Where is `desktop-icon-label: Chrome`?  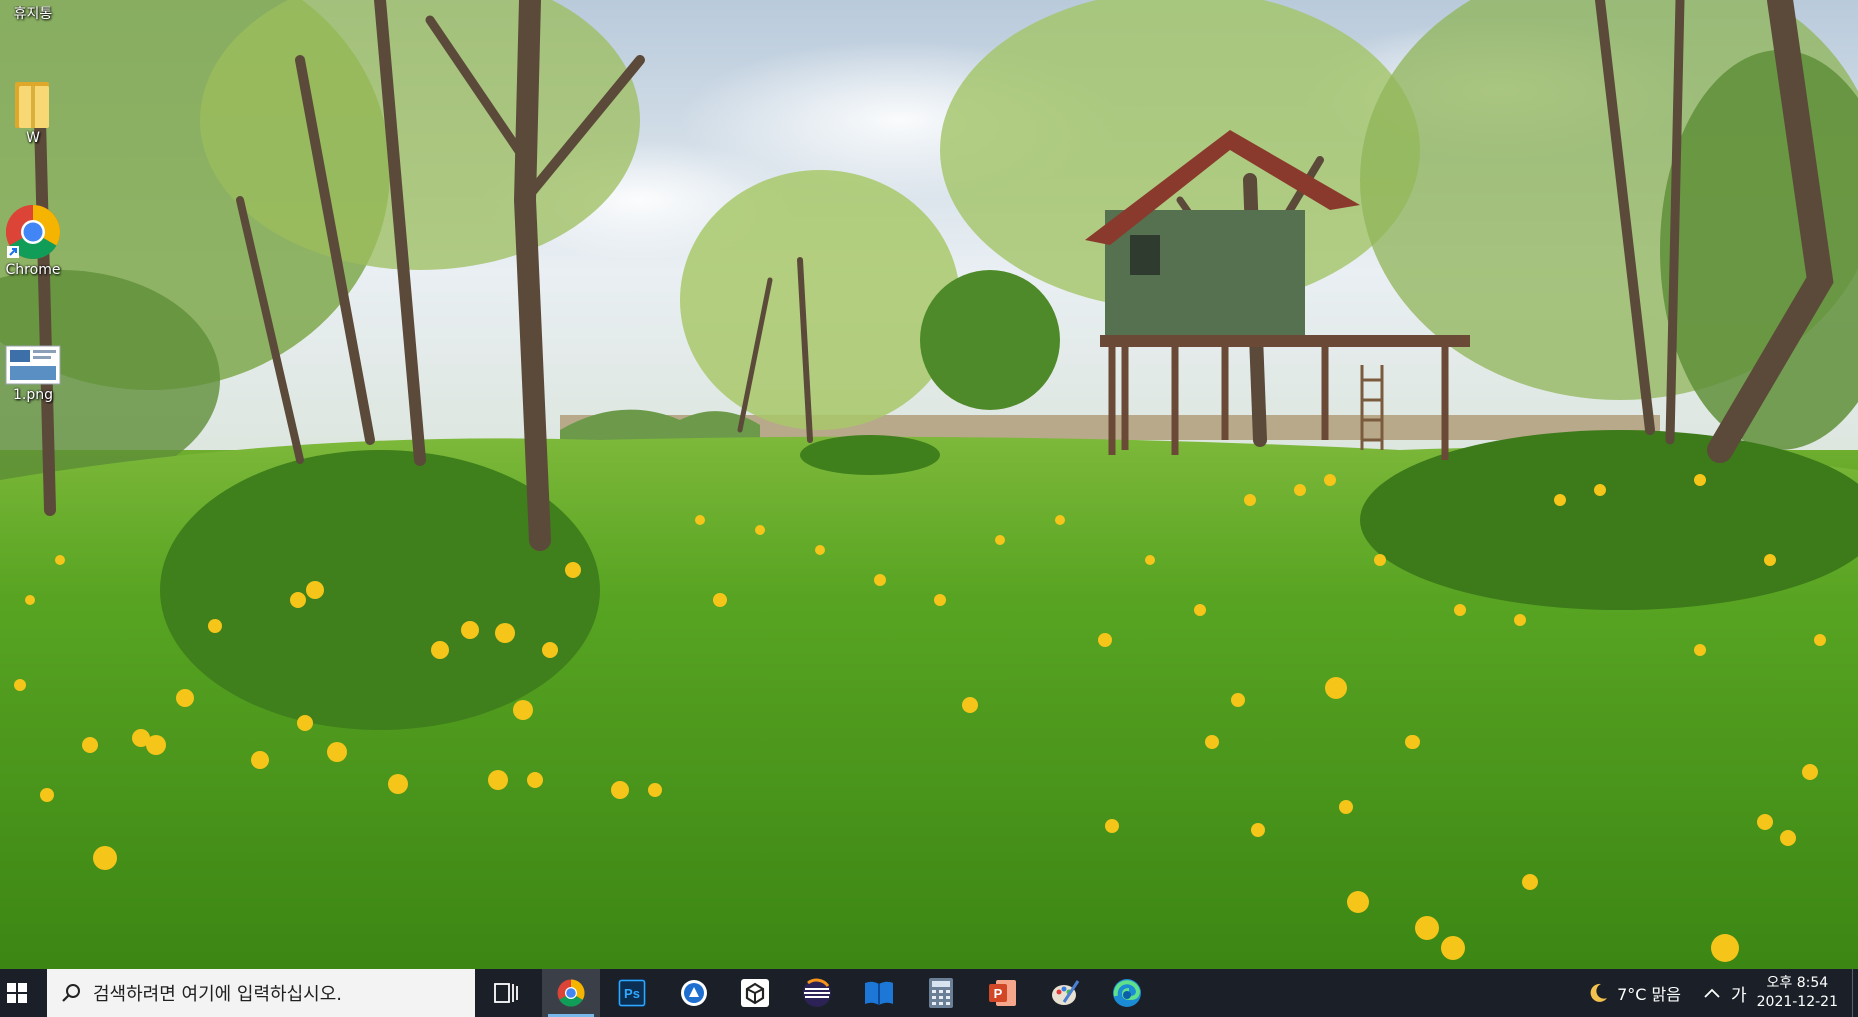
desktop-icon-label: Chrome is located at coordinates (33, 270).